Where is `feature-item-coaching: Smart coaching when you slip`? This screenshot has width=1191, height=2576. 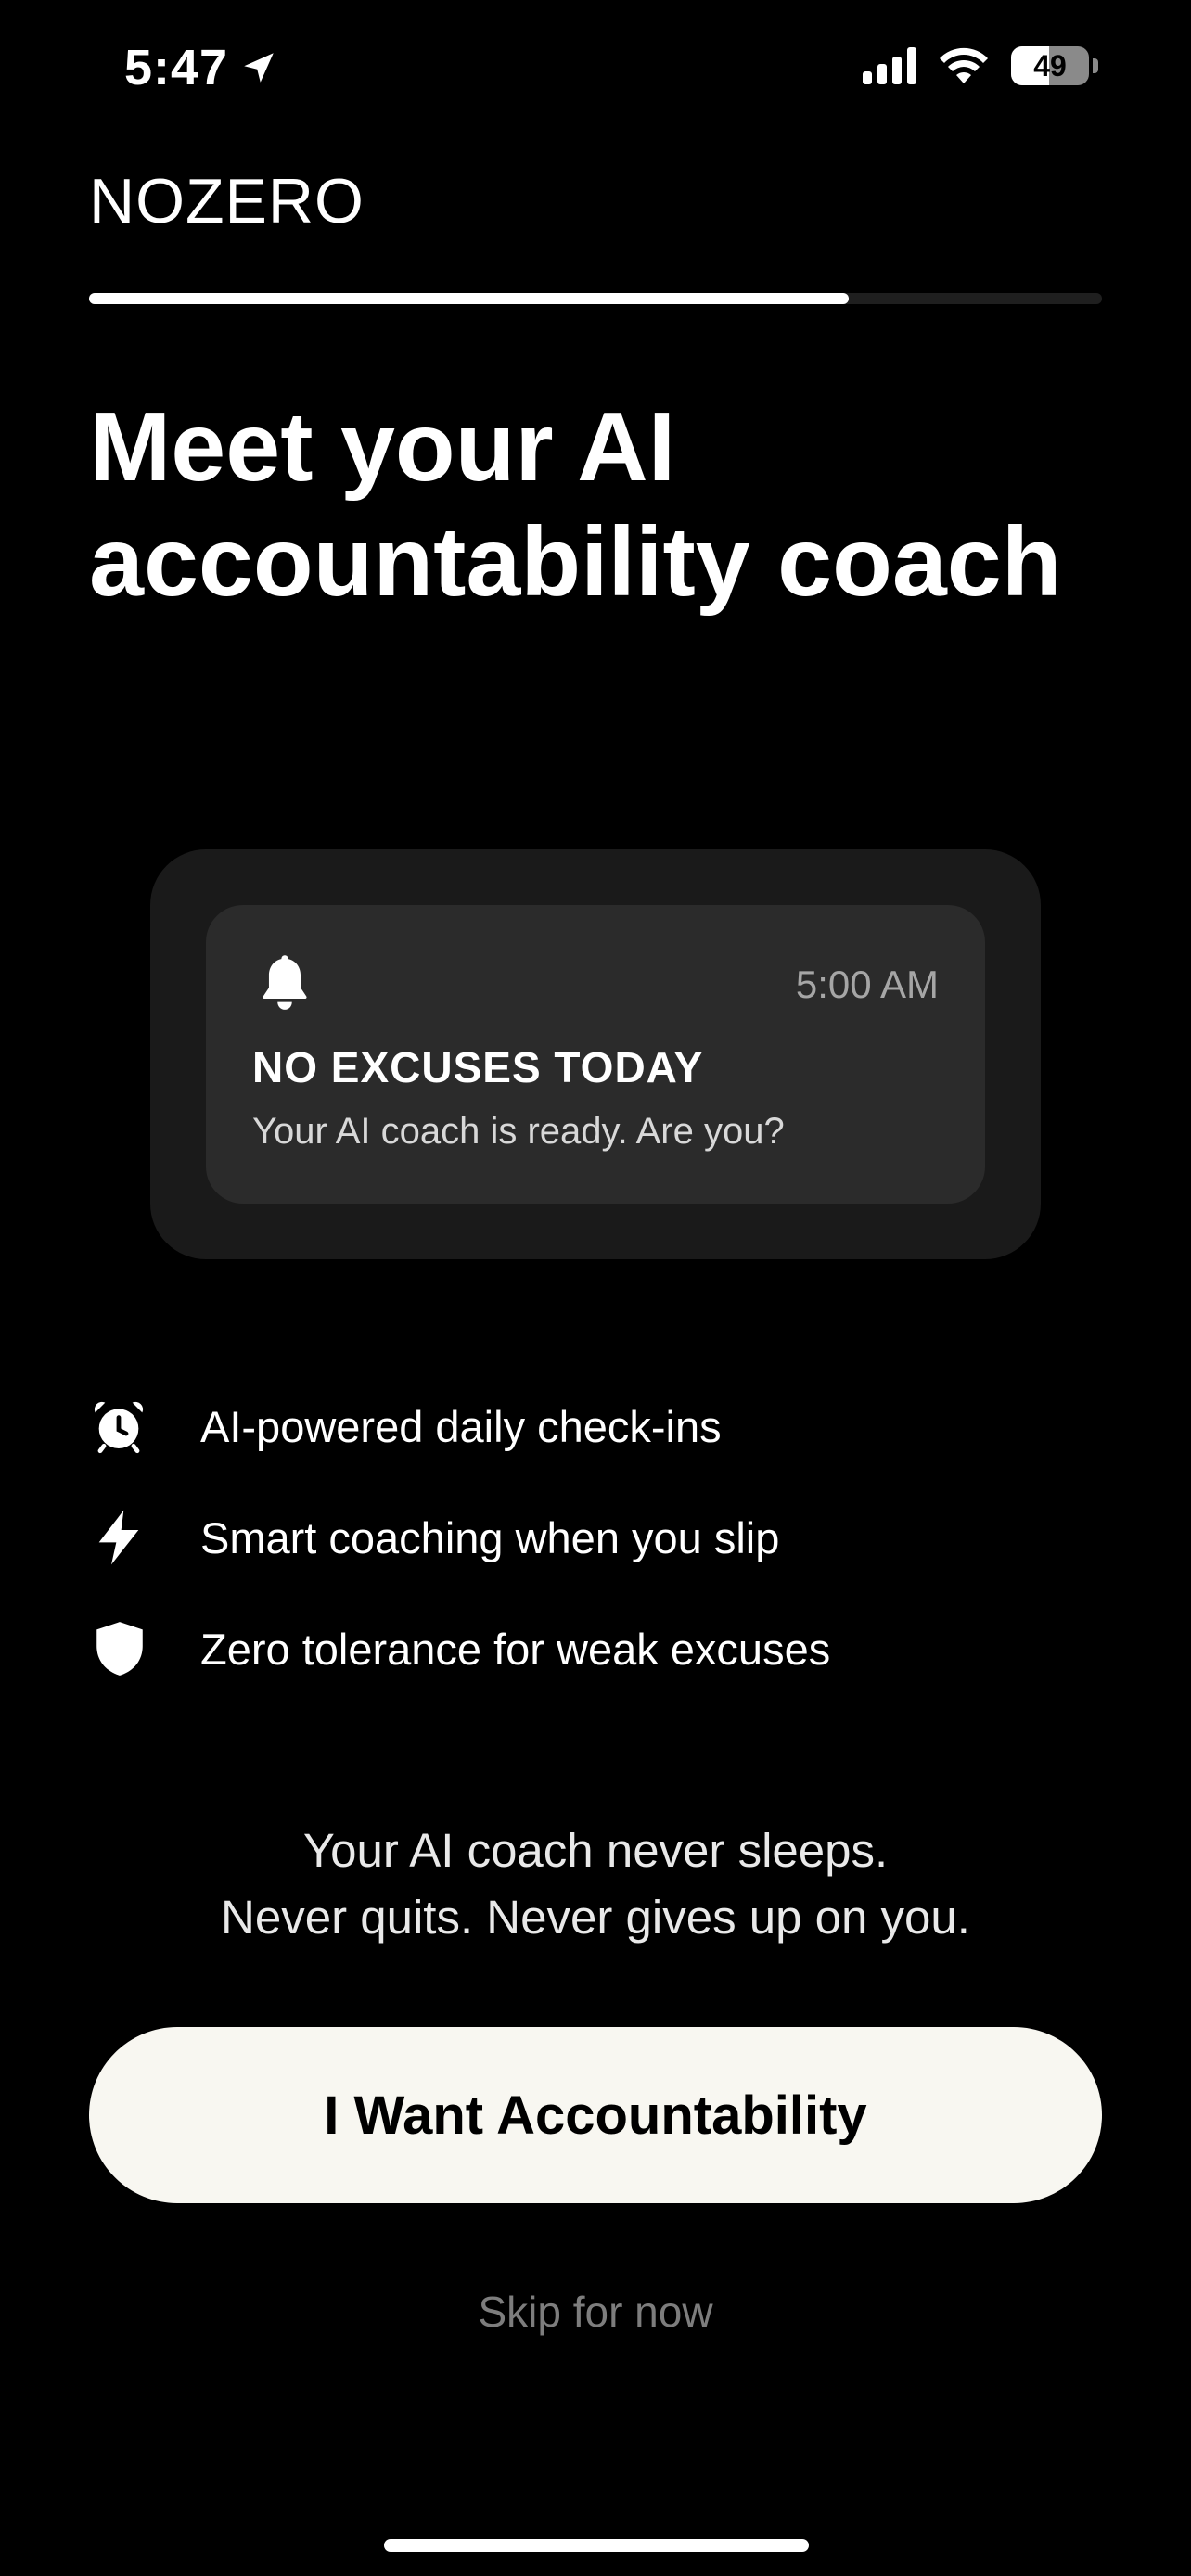
feature-item-coaching: Smart coaching when you slip is located at coordinates (599, 1538).